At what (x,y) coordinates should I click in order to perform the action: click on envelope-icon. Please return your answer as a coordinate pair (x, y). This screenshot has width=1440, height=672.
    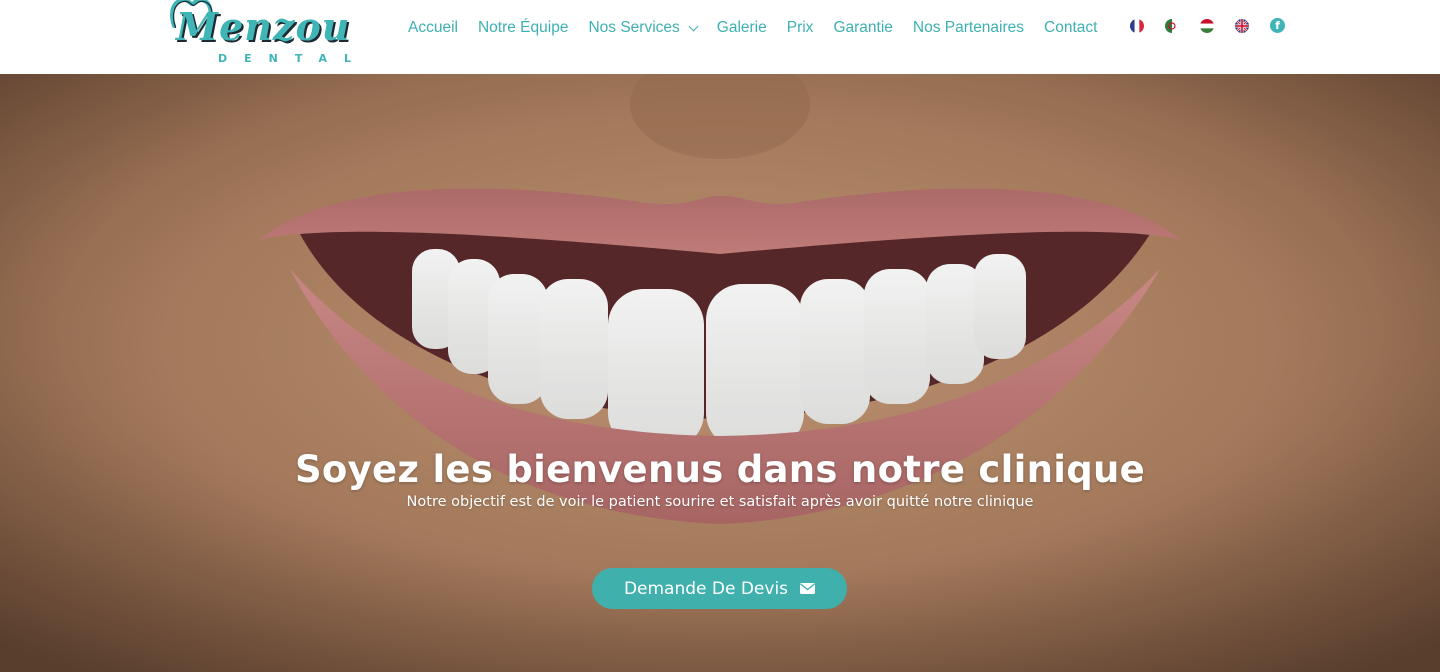
    Looking at the image, I should click on (808, 588).